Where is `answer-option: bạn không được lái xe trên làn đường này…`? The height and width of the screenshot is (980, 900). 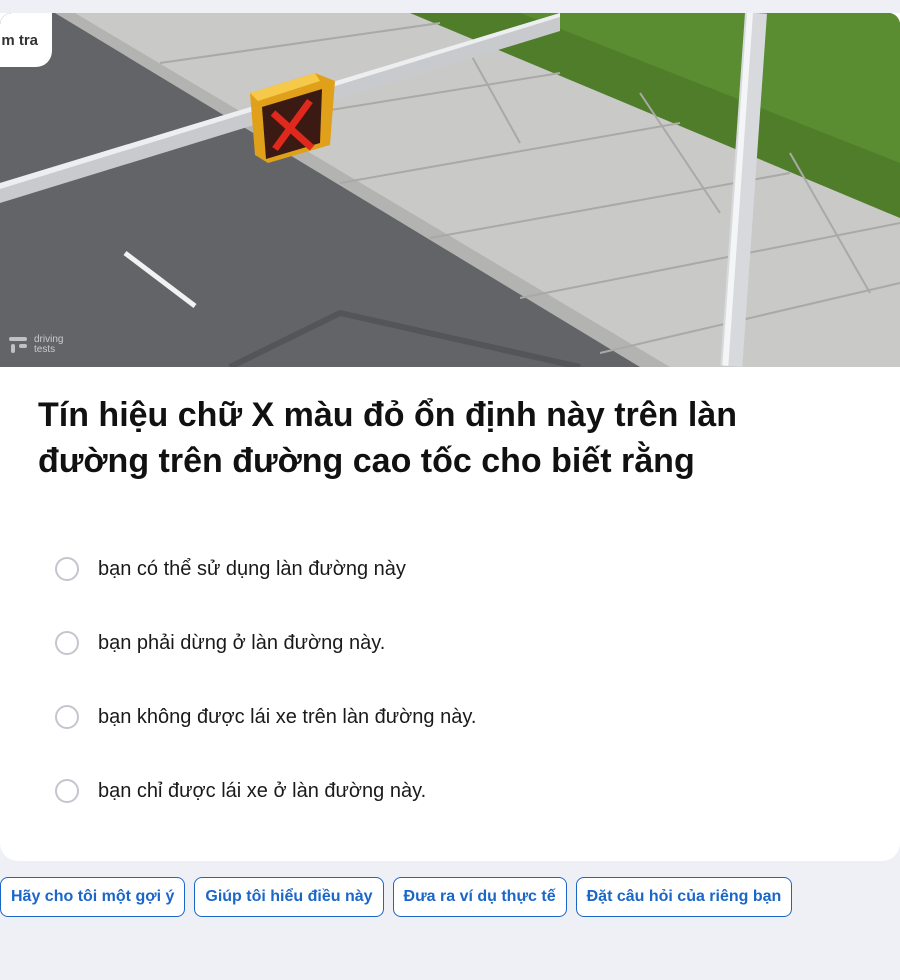 answer-option: bạn không được lái xe trên làn đường này… is located at coordinates (265, 717).